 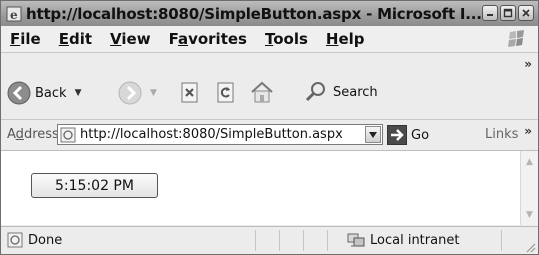 I want to click on go-arrow-icon, so click(x=397, y=135).